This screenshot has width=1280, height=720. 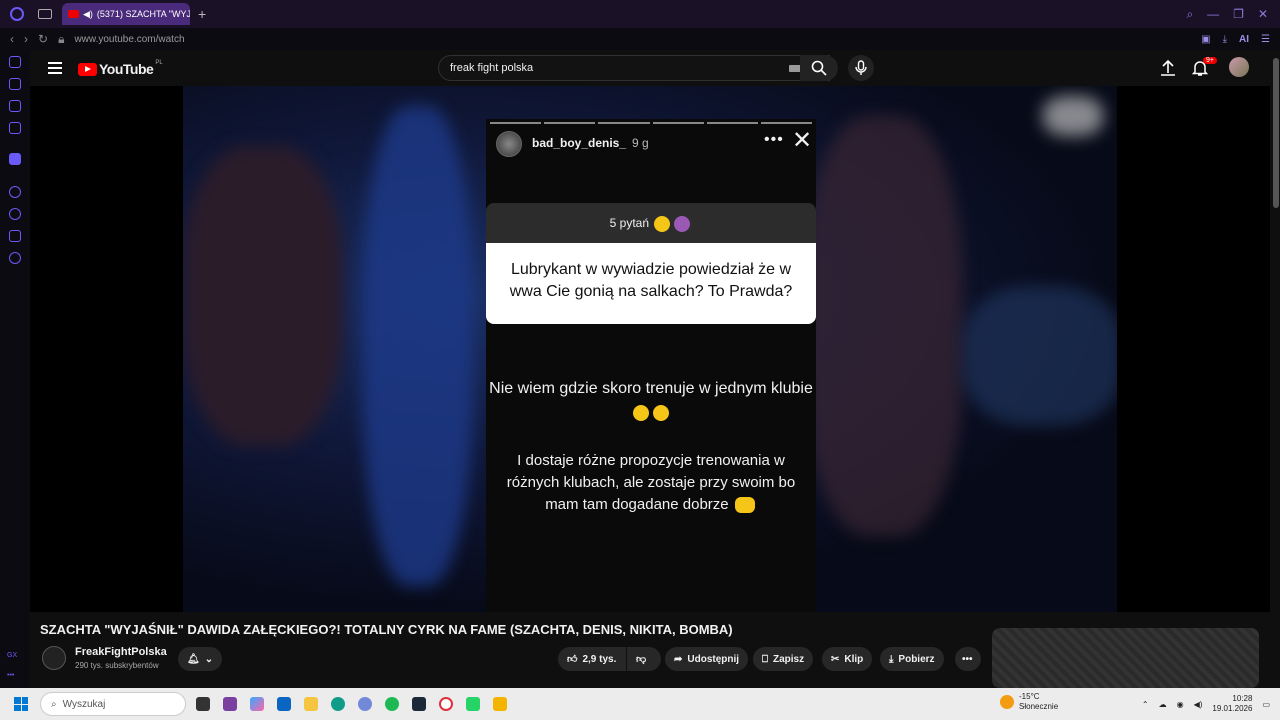 What do you see at coordinates (774, 139) in the screenshot?
I see `more-options-icon: •••` at bounding box center [774, 139].